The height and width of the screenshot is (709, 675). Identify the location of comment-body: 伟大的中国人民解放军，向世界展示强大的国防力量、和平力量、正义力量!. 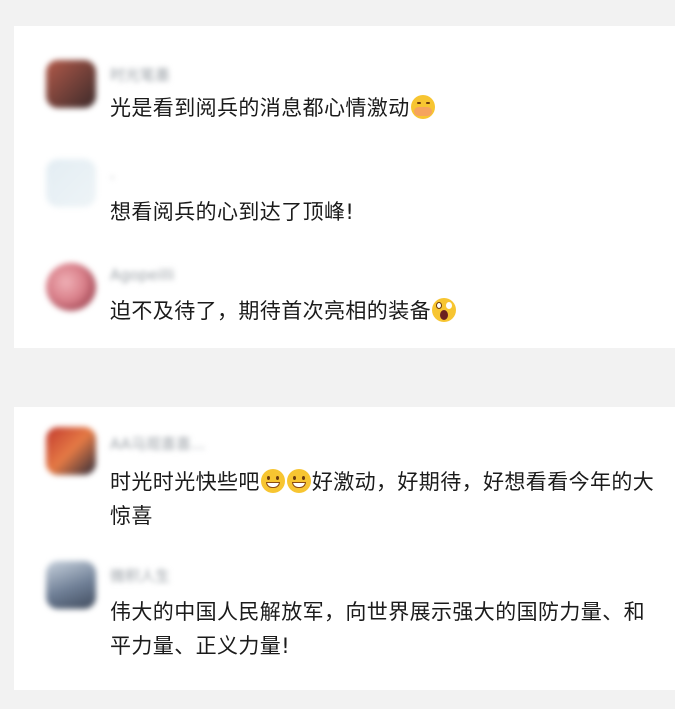
(377, 629).